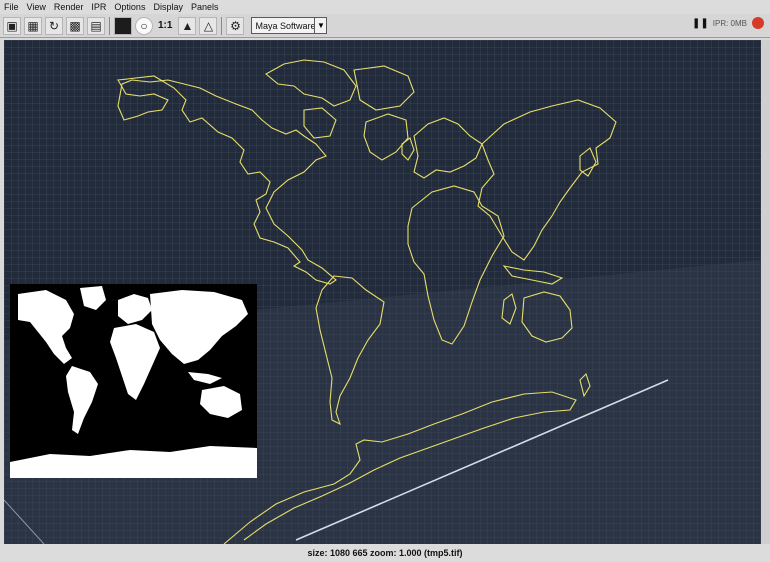 This screenshot has height=562, width=770. What do you see at coordinates (758, 23) in the screenshot?
I see `stop-render-icon` at bounding box center [758, 23].